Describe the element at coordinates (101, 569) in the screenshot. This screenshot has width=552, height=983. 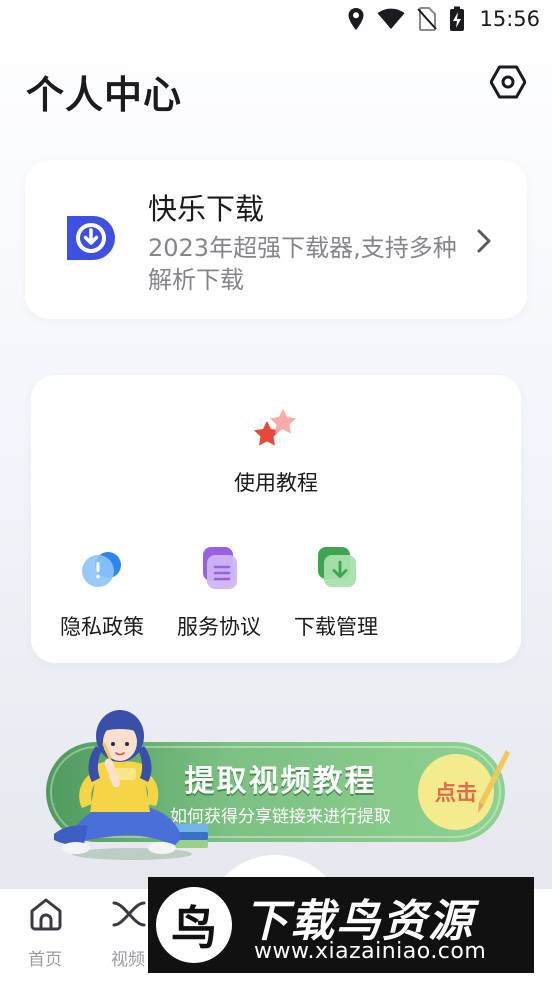
I see `privacy-icon` at that location.